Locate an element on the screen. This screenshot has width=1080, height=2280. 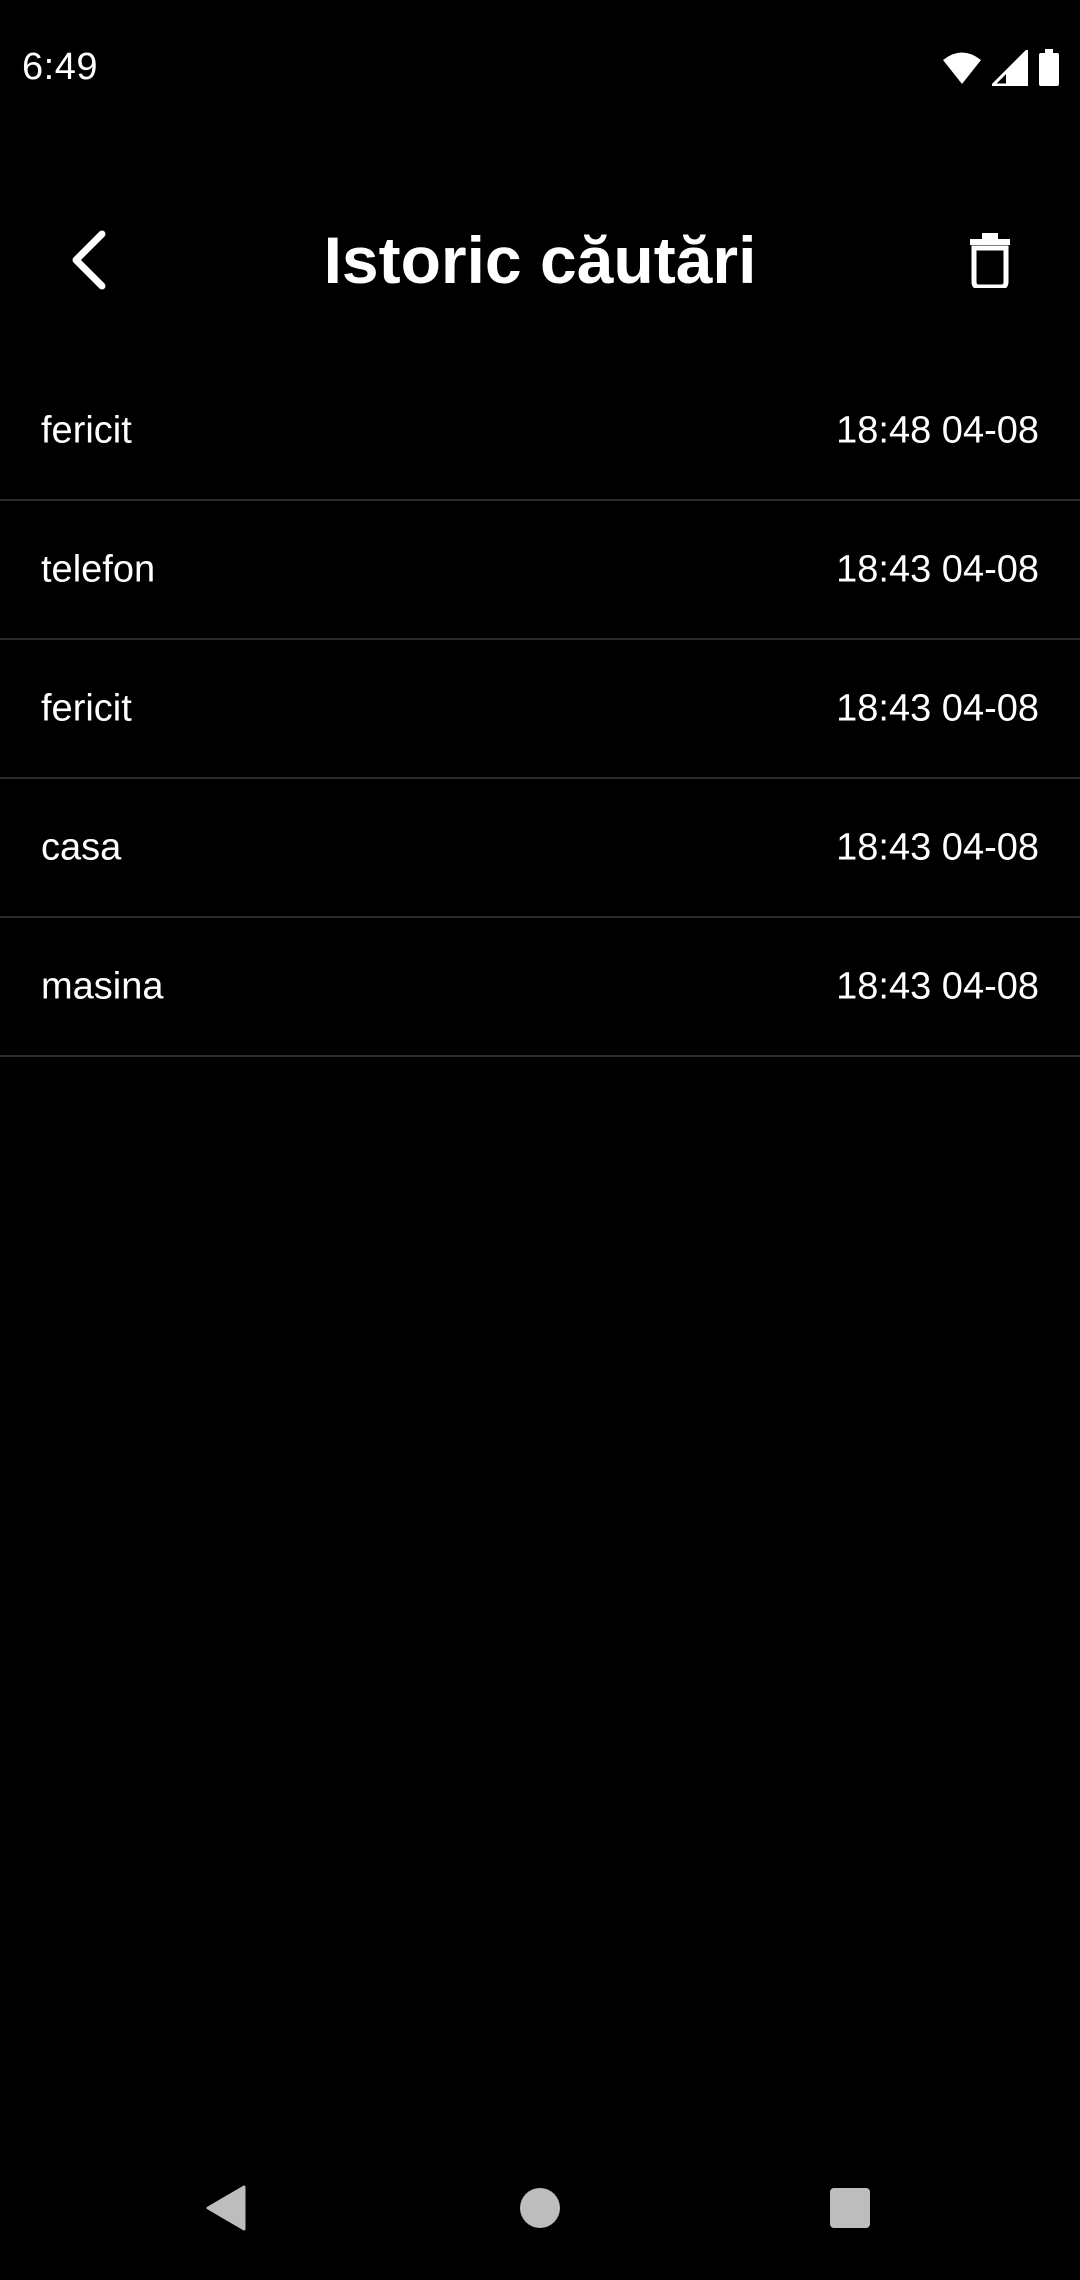
list-item: telefon 18:43 04-08 is located at coordinates (540, 570).